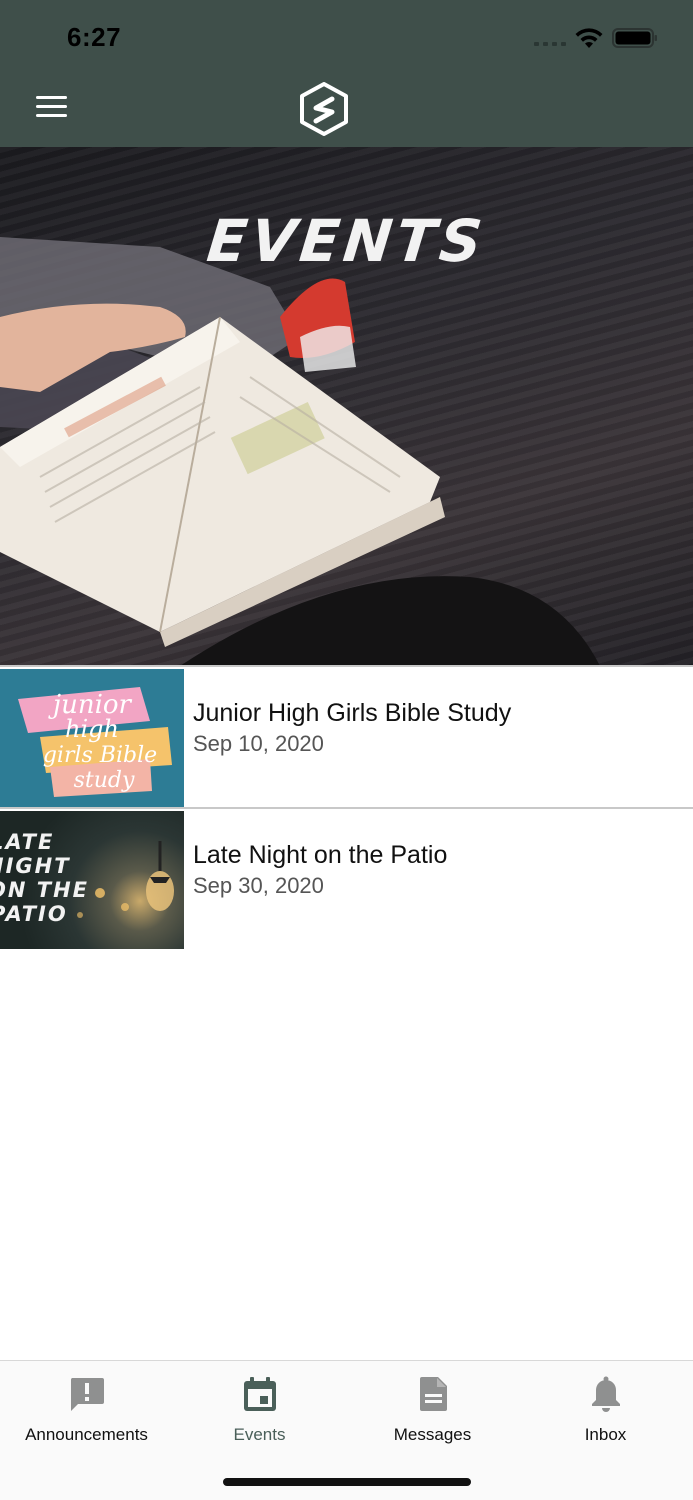 This screenshot has width=693, height=1500. What do you see at coordinates (94, 37) in the screenshot?
I see `status-time: 6:27` at bounding box center [94, 37].